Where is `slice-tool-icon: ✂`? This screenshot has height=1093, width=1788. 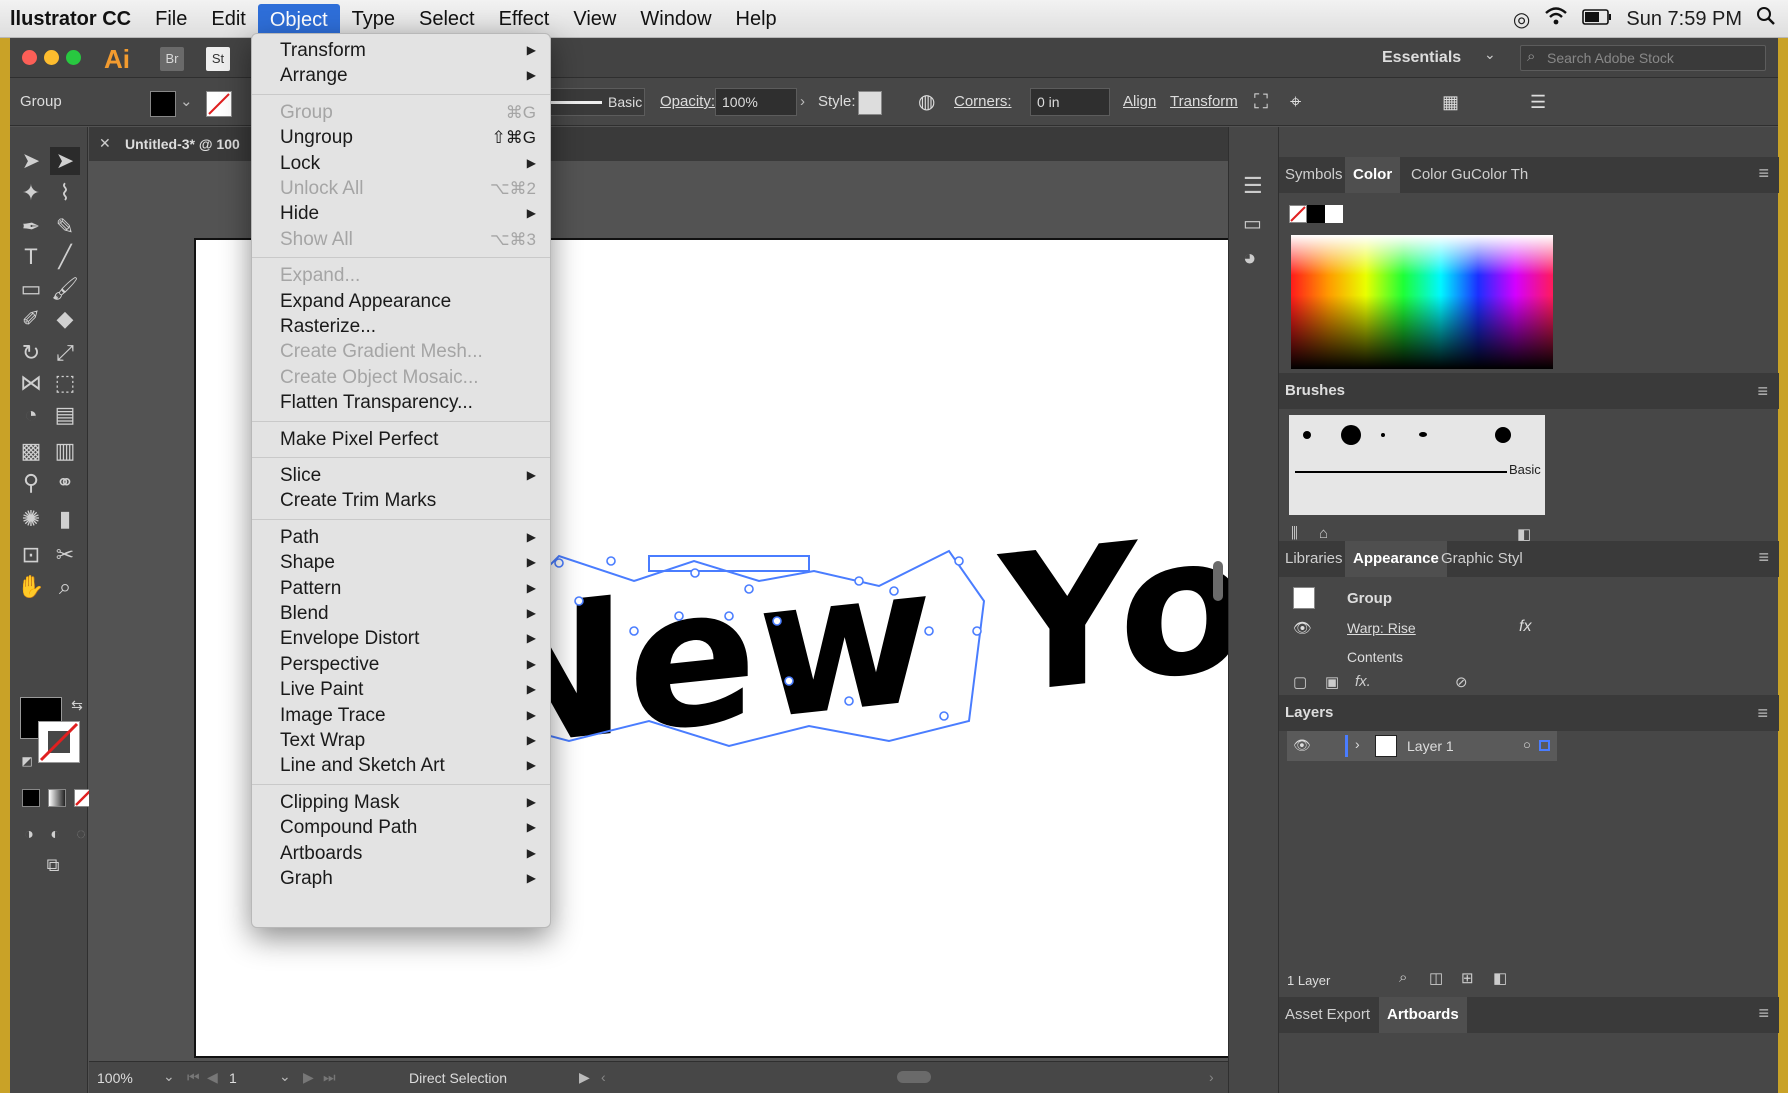 slice-tool-icon: ✂ is located at coordinates (65, 555).